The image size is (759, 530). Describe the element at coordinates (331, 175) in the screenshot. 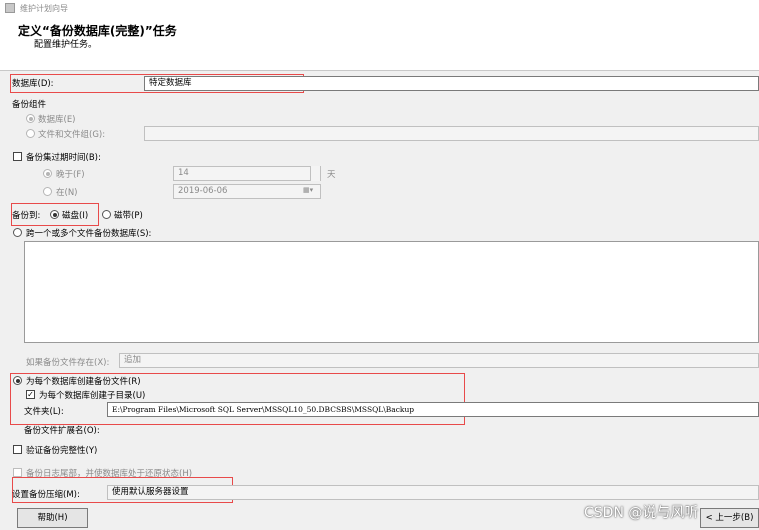

I see `days-unit-label: 天` at that location.